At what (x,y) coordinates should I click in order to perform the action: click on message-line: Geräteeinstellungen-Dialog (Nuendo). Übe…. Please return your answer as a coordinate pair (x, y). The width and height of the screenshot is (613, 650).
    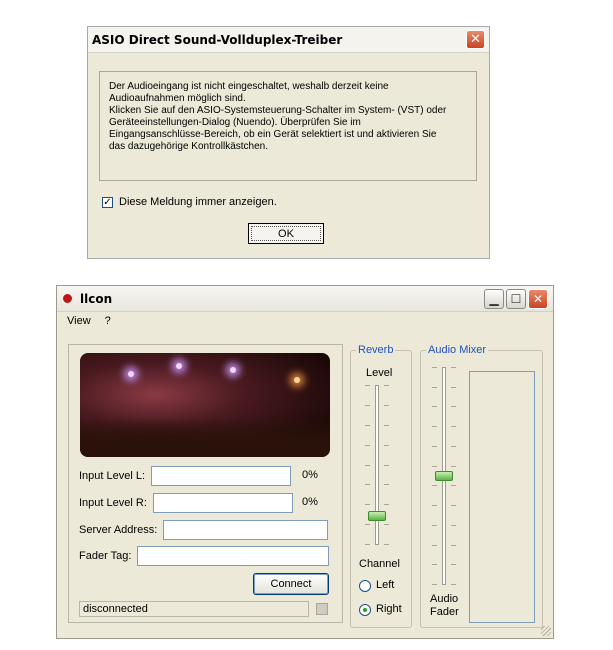
    Looking at the image, I should click on (235, 122).